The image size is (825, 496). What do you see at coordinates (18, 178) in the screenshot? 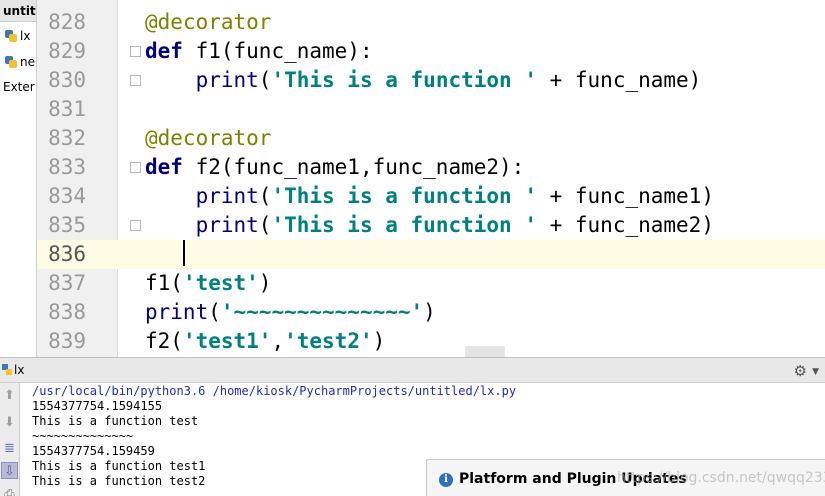
I see `project-tree-panel: untit lx ne Exter` at bounding box center [18, 178].